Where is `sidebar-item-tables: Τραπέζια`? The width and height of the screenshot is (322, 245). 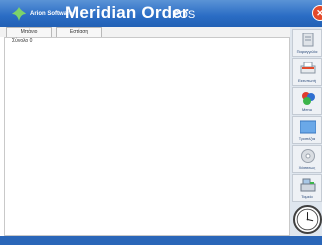
sidebar-item-tables: Τραπέζια is located at coordinates (307, 130).